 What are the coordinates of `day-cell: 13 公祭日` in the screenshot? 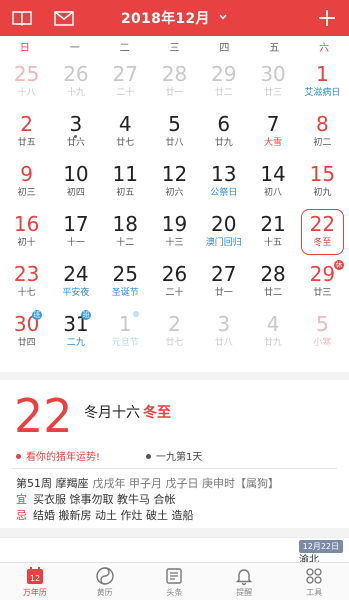 It's located at (223, 182).